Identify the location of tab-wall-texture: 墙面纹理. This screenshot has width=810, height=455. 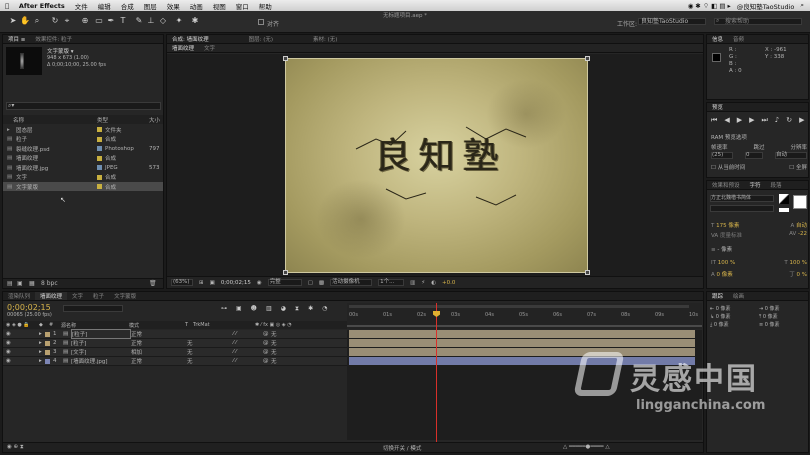
(51, 296).